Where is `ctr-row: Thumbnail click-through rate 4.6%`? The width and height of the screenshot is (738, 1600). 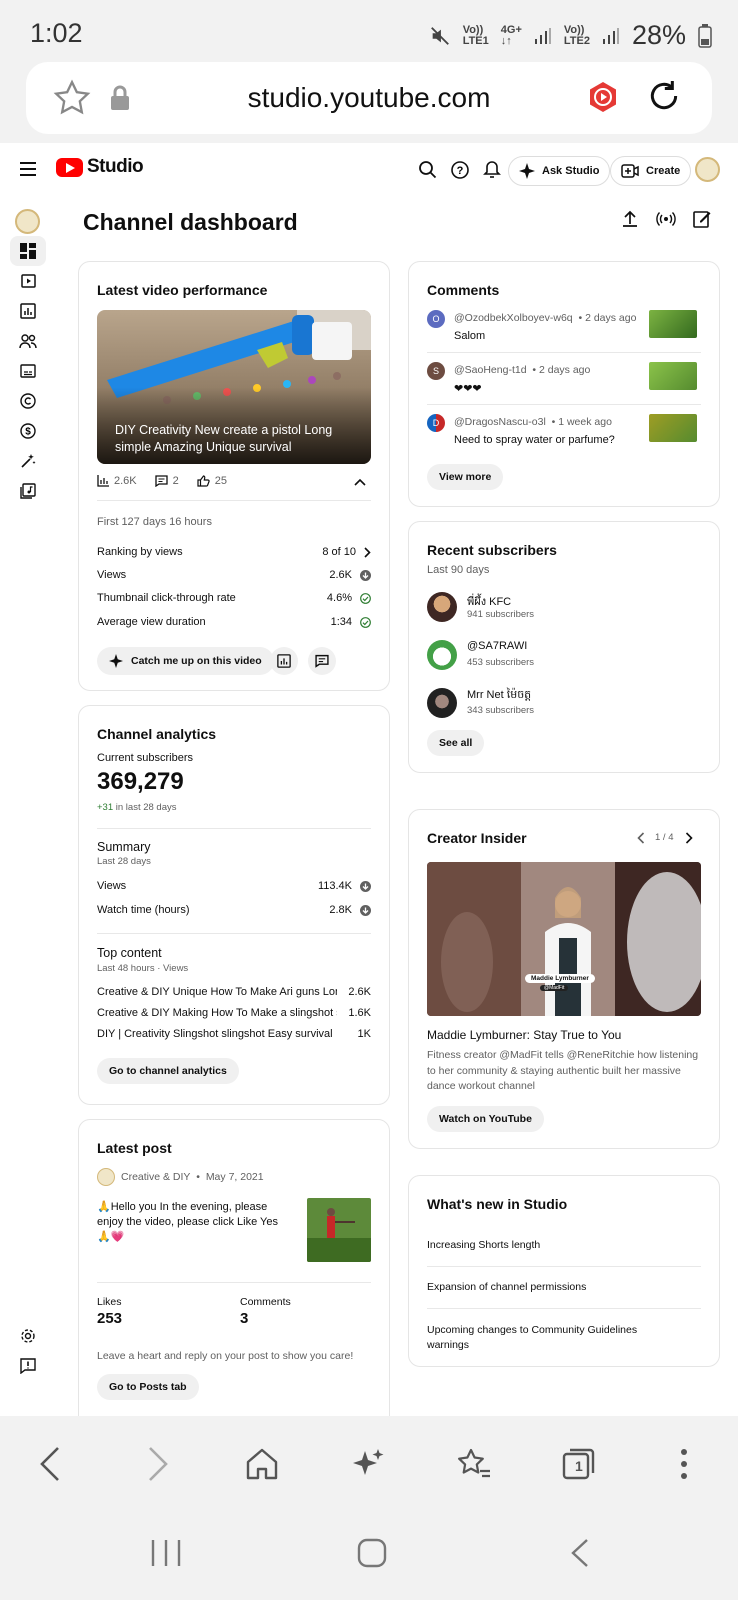
ctr-row: Thumbnail click-through rate 4.6% is located at coordinates (234, 598).